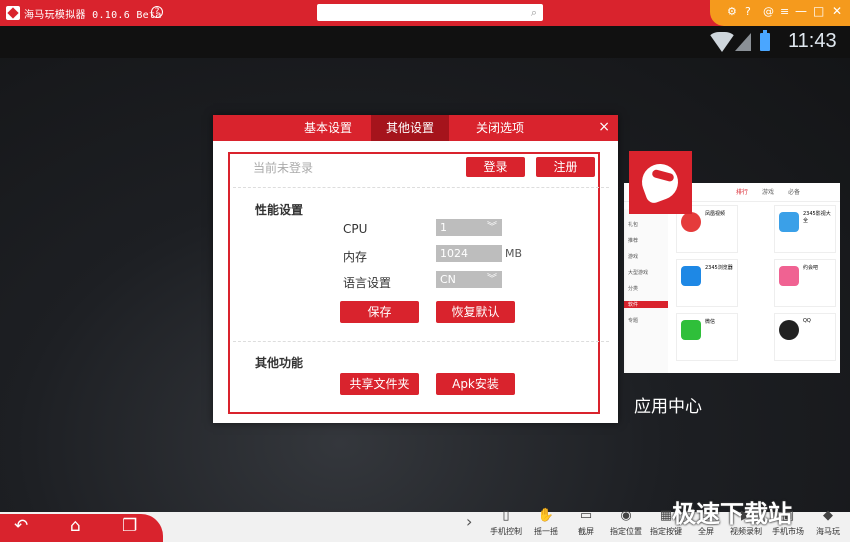 The height and width of the screenshot is (542, 850). What do you see at coordinates (633, 240) in the screenshot?
I see `sidebar-item: 推荐` at bounding box center [633, 240].